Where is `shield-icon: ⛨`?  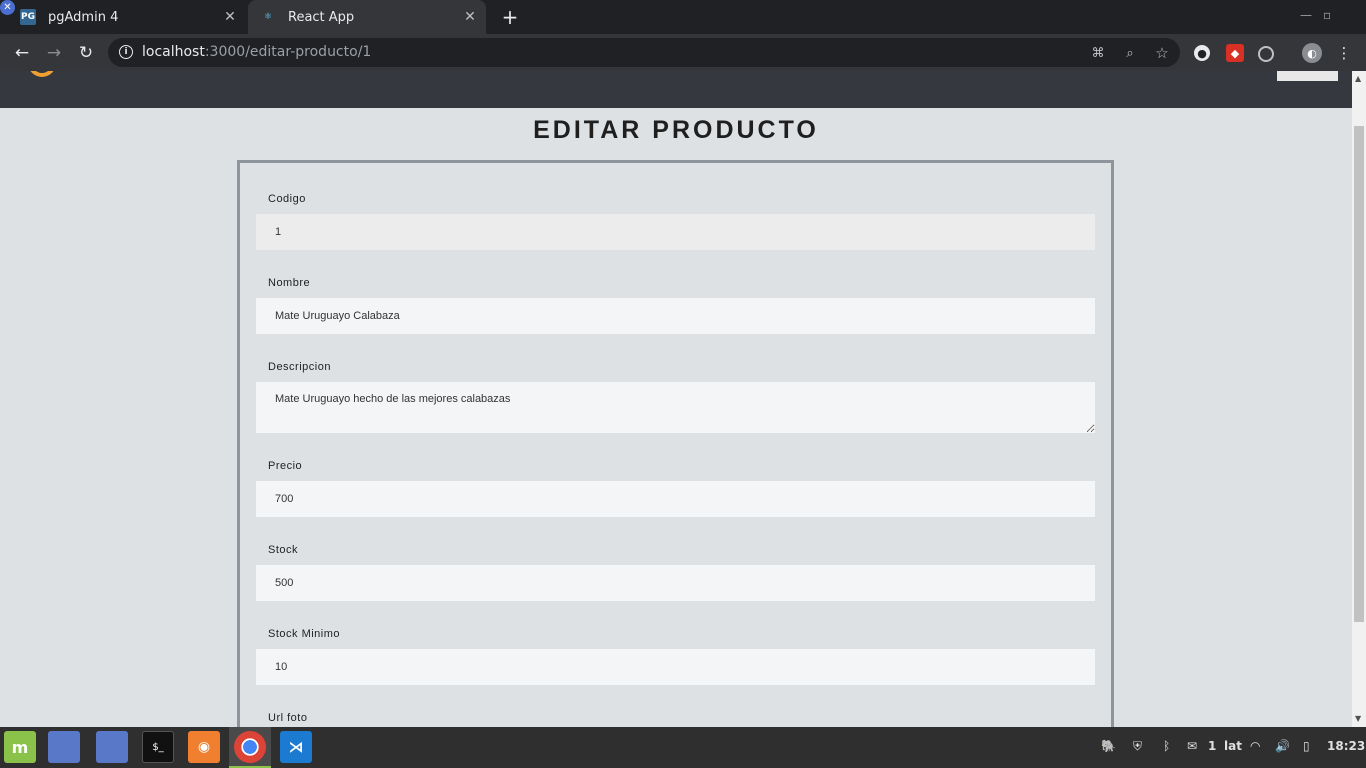
shield-icon: ⛨ is located at coordinates (1137, 746).